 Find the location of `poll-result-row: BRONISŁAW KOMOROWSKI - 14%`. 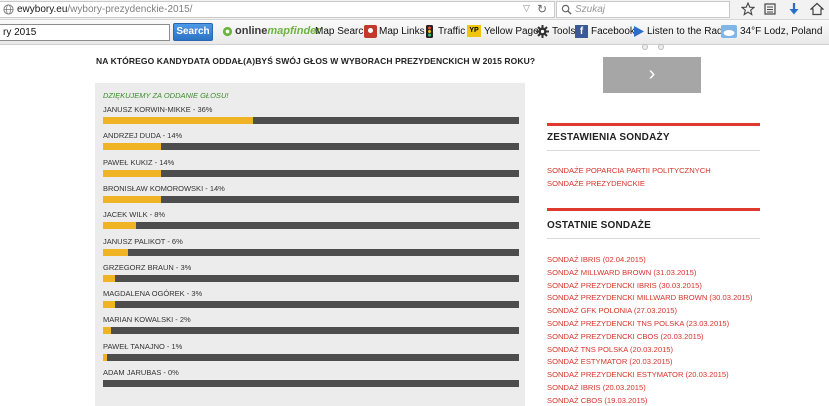

poll-result-row: BRONISŁAW KOMOROWSKI - 14% is located at coordinates (311, 197).